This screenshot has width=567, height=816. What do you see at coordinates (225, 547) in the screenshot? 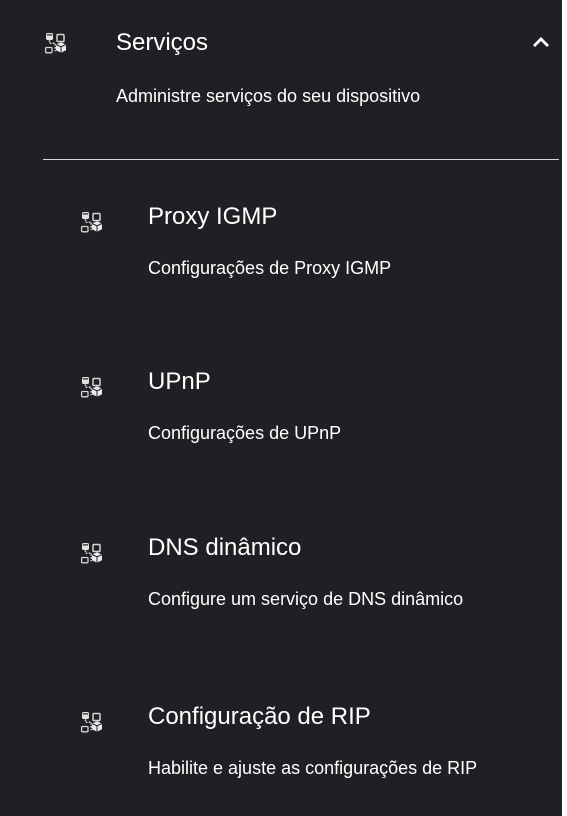
I see `nav-item-title: DNS dinâmico` at bounding box center [225, 547].